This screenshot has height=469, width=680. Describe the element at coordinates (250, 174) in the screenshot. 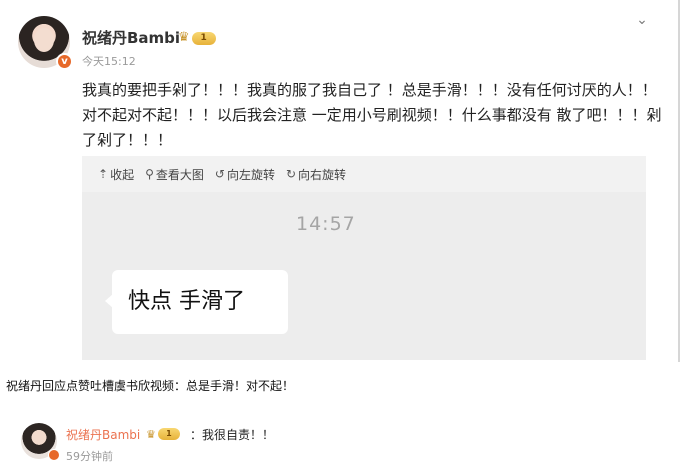

I see `rotate-left-label: 向左旋转` at that location.